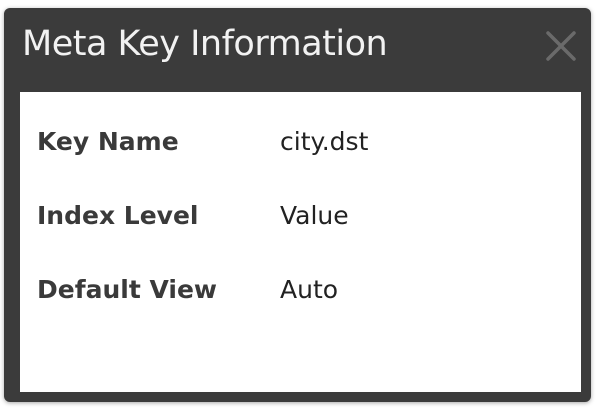 The width and height of the screenshot is (597, 408). What do you see at coordinates (314, 215) in the screenshot?
I see `field-value-index-level: Value` at bounding box center [314, 215].